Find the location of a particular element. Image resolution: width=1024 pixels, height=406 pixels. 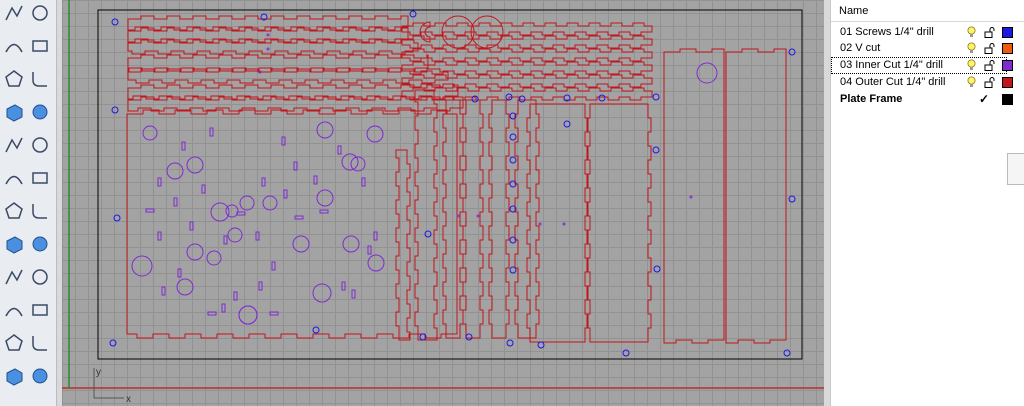

layer-row: 01 Screws 1/4" drill is located at coordinates (922, 32).